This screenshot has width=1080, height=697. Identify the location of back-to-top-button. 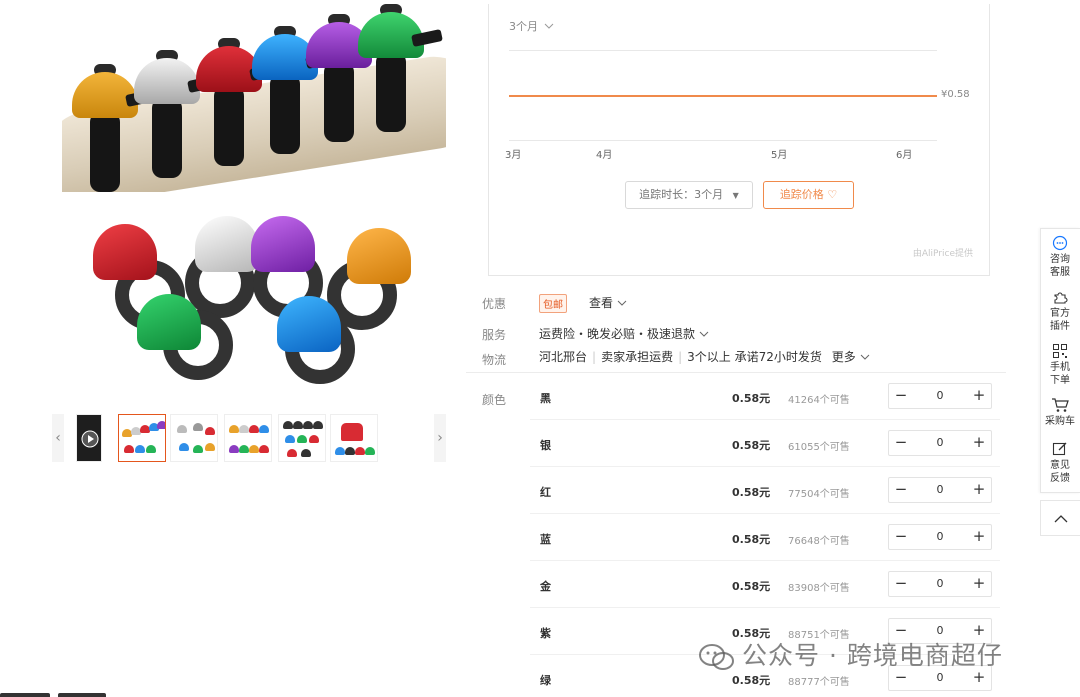
(1060, 518).